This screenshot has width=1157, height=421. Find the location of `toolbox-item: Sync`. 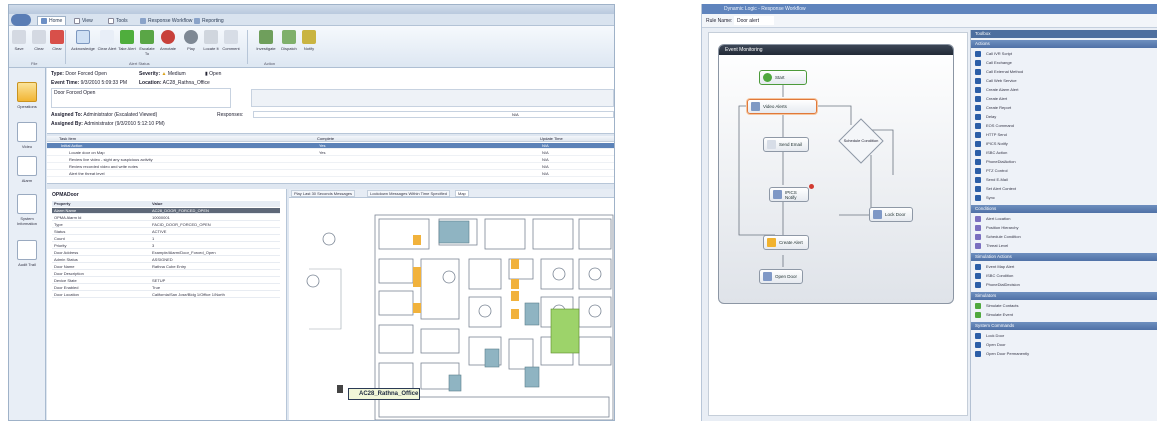

toolbox-item: Sync is located at coordinates (1066, 197).